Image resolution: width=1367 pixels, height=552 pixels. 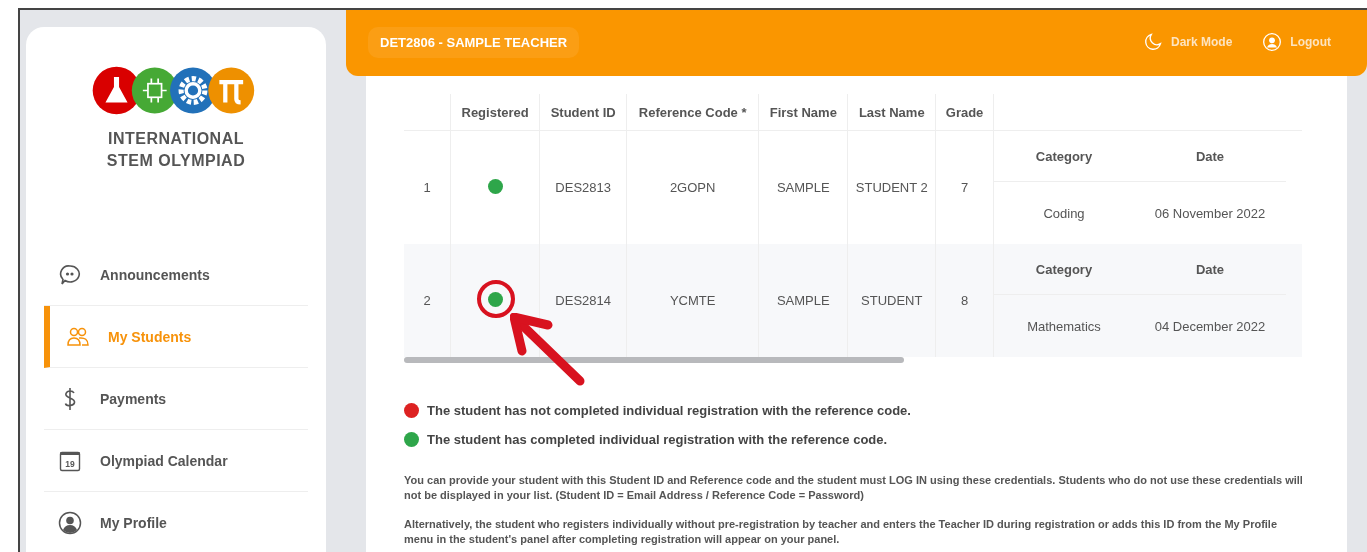 What do you see at coordinates (496, 299) in the screenshot?
I see `annotation-circle` at bounding box center [496, 299].